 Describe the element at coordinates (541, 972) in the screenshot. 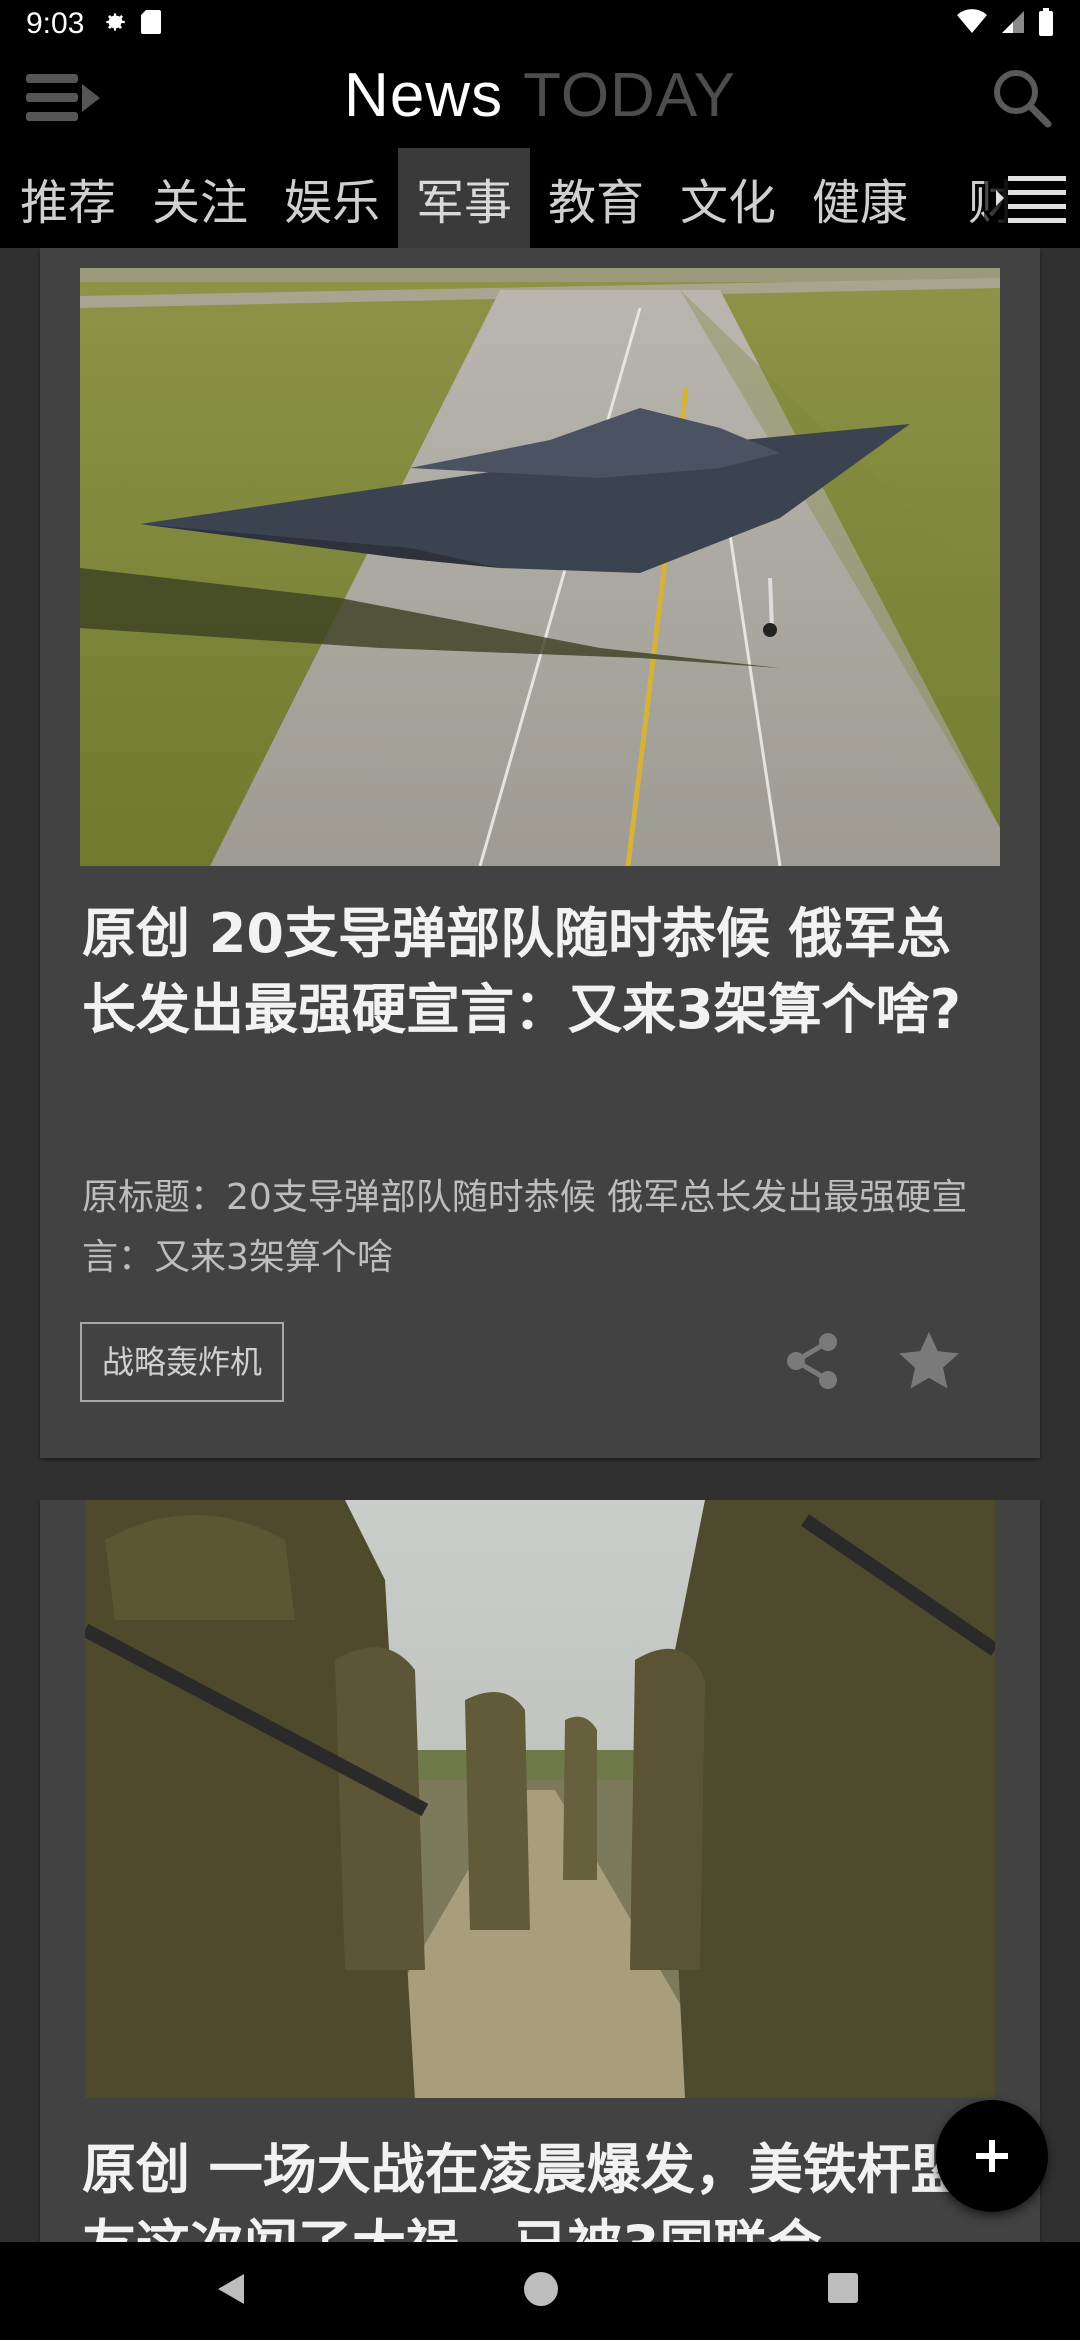

I see `article-title: 原创 20支导弹部队随时恭候 俄军总长发出最强硬宣言：又来3架算个啥?` at that location.